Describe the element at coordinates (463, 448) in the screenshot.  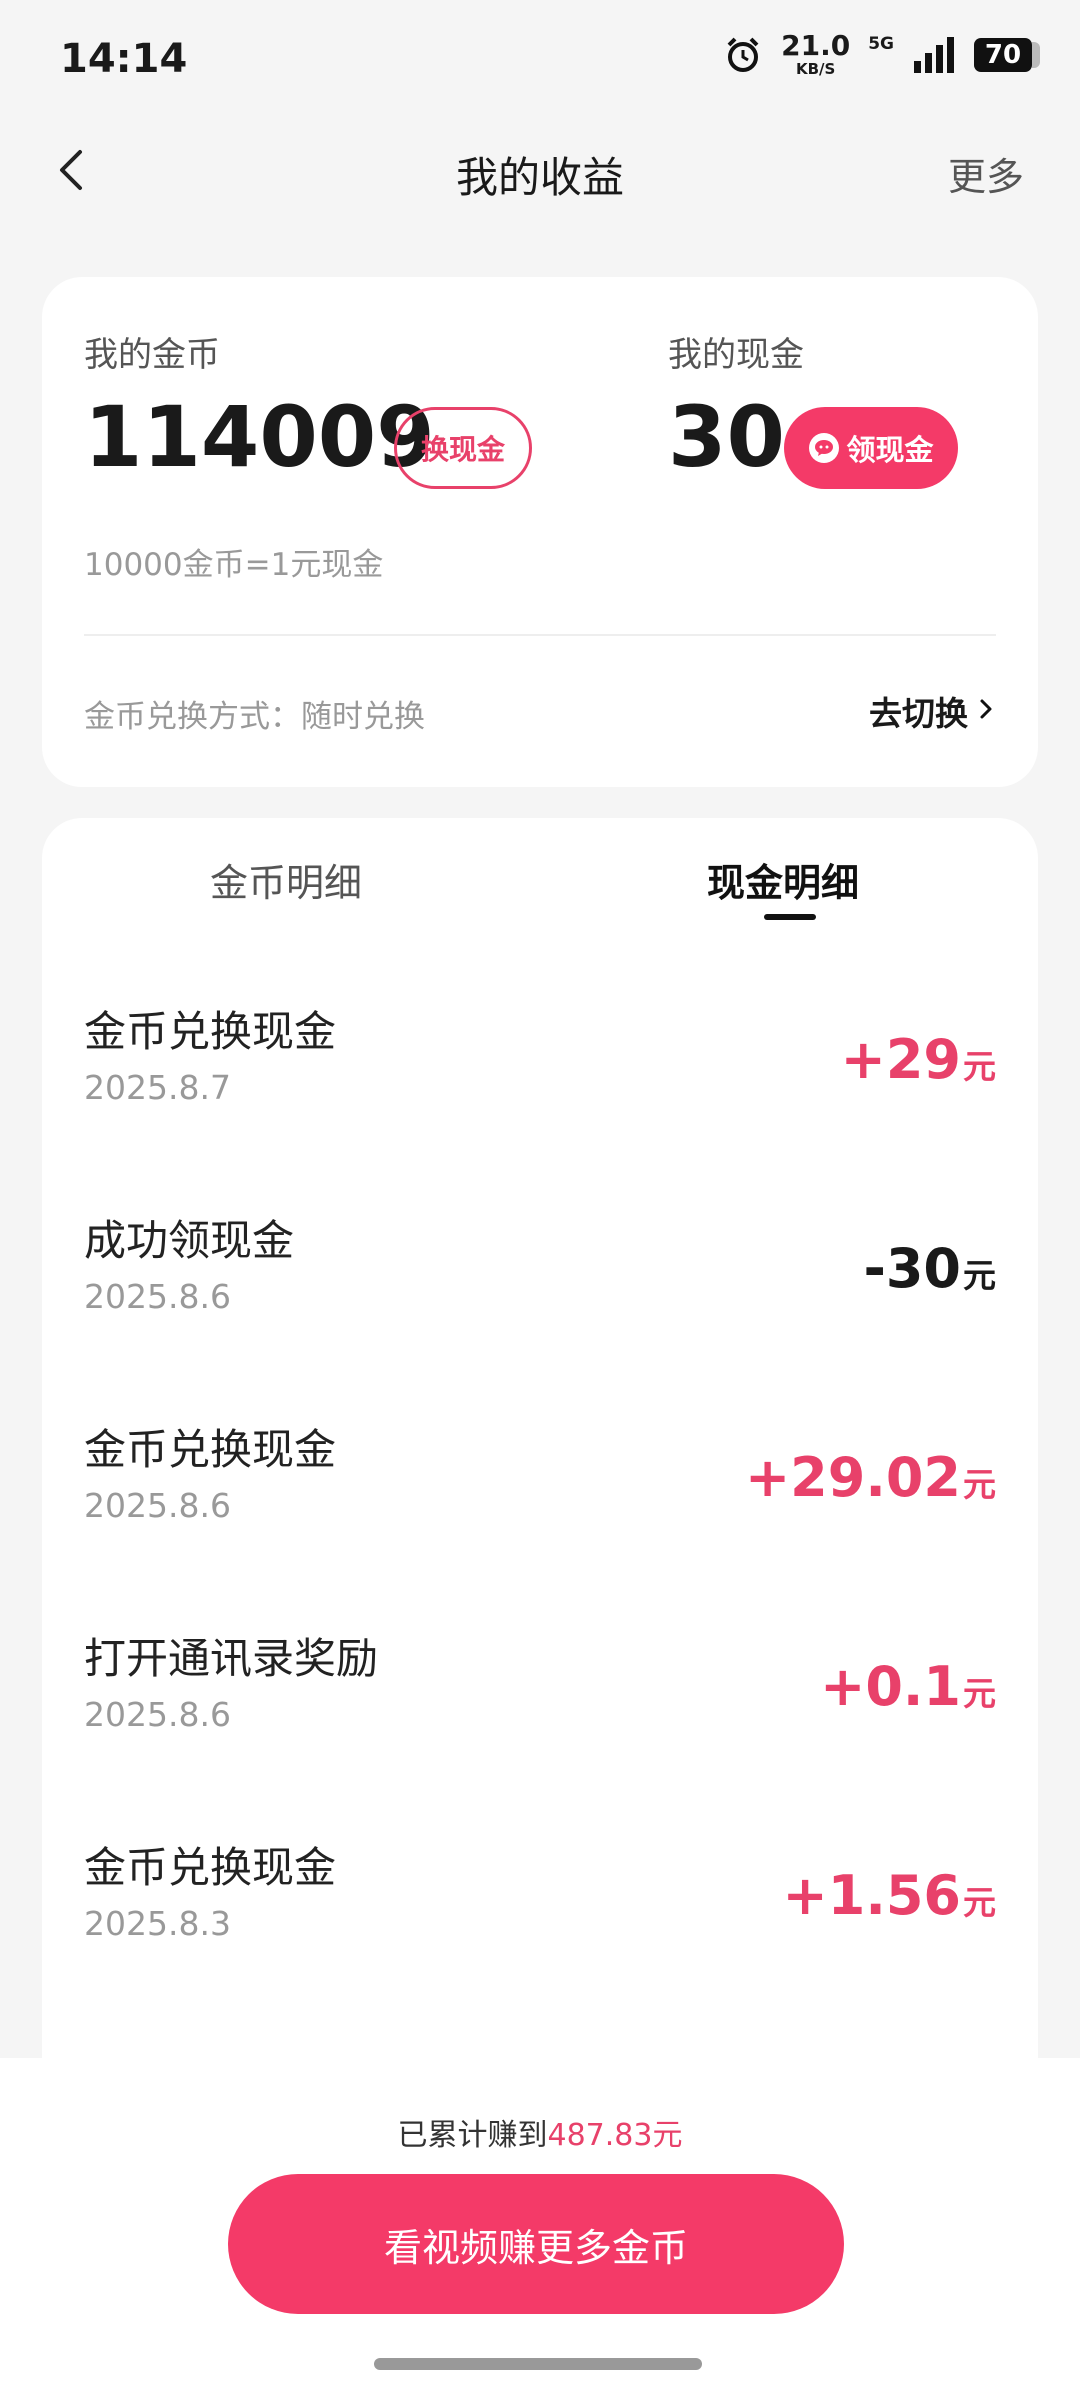
I see `exchange-cash-button: 换现金` at that location.